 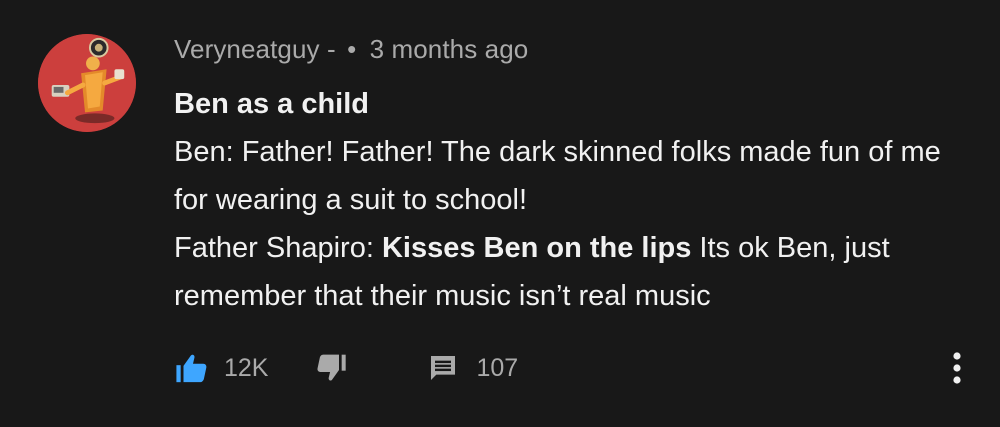 I want to click on comment-timestamp: 3 months ago, so click(x=449, y=49).